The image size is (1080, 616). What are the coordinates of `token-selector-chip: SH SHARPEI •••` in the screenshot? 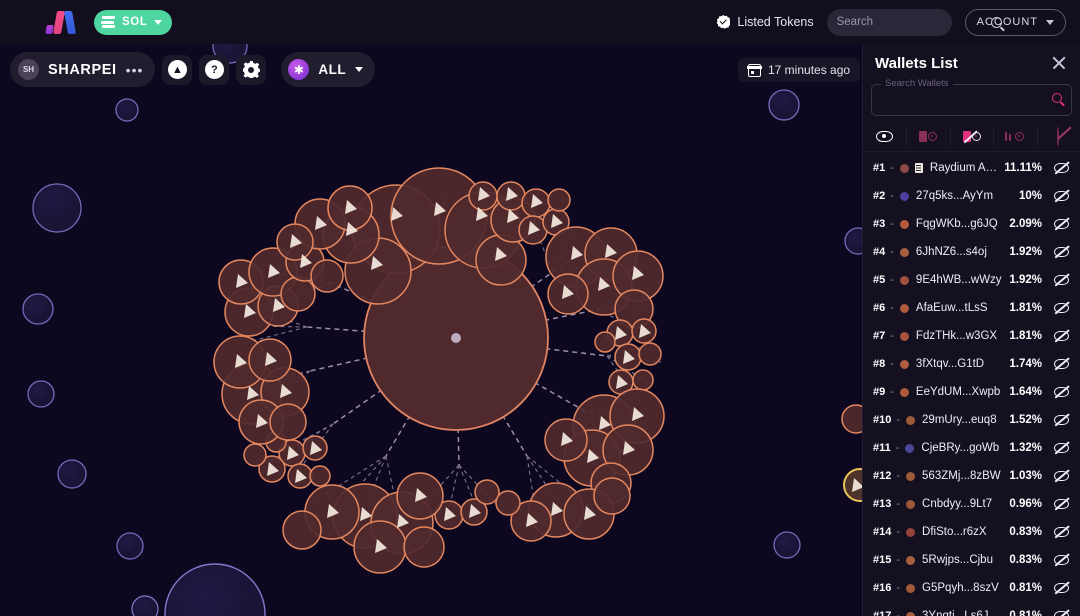 It's located at (83, 69).